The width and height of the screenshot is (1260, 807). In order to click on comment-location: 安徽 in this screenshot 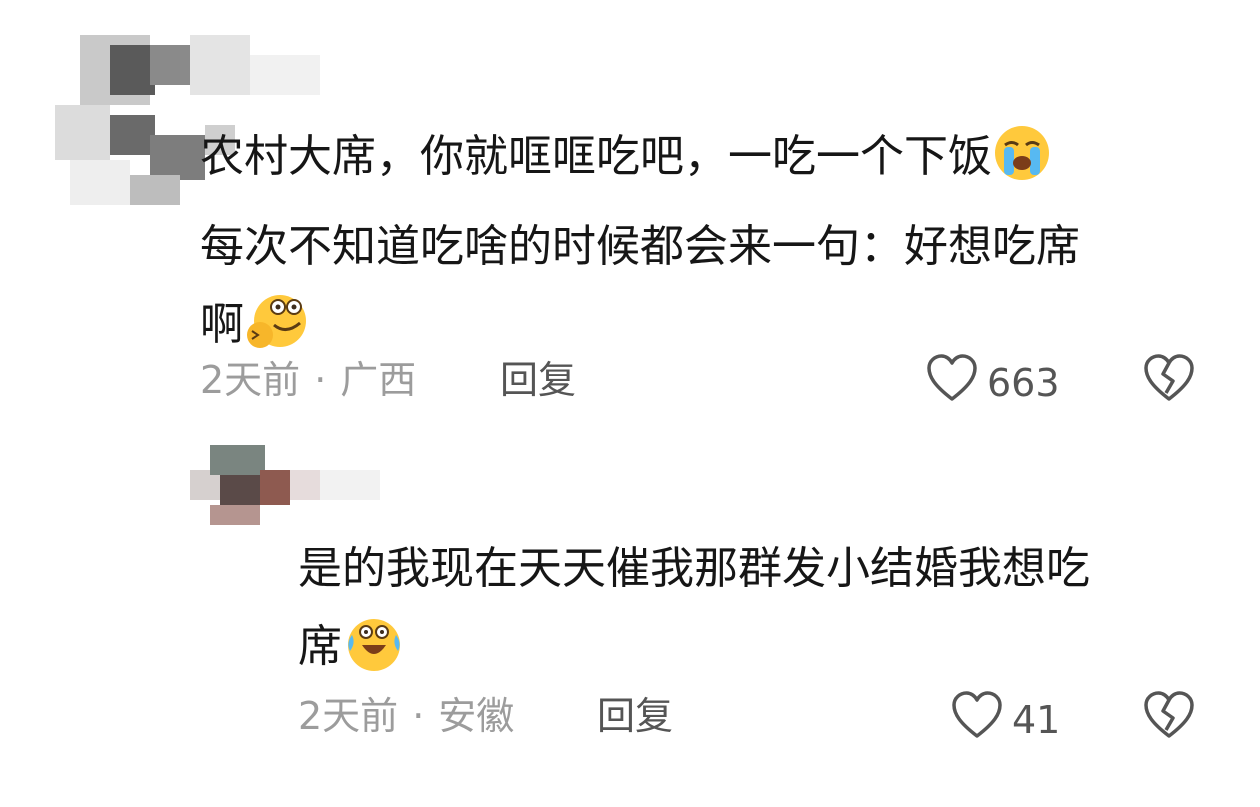, I will do `click(476, 716)`.